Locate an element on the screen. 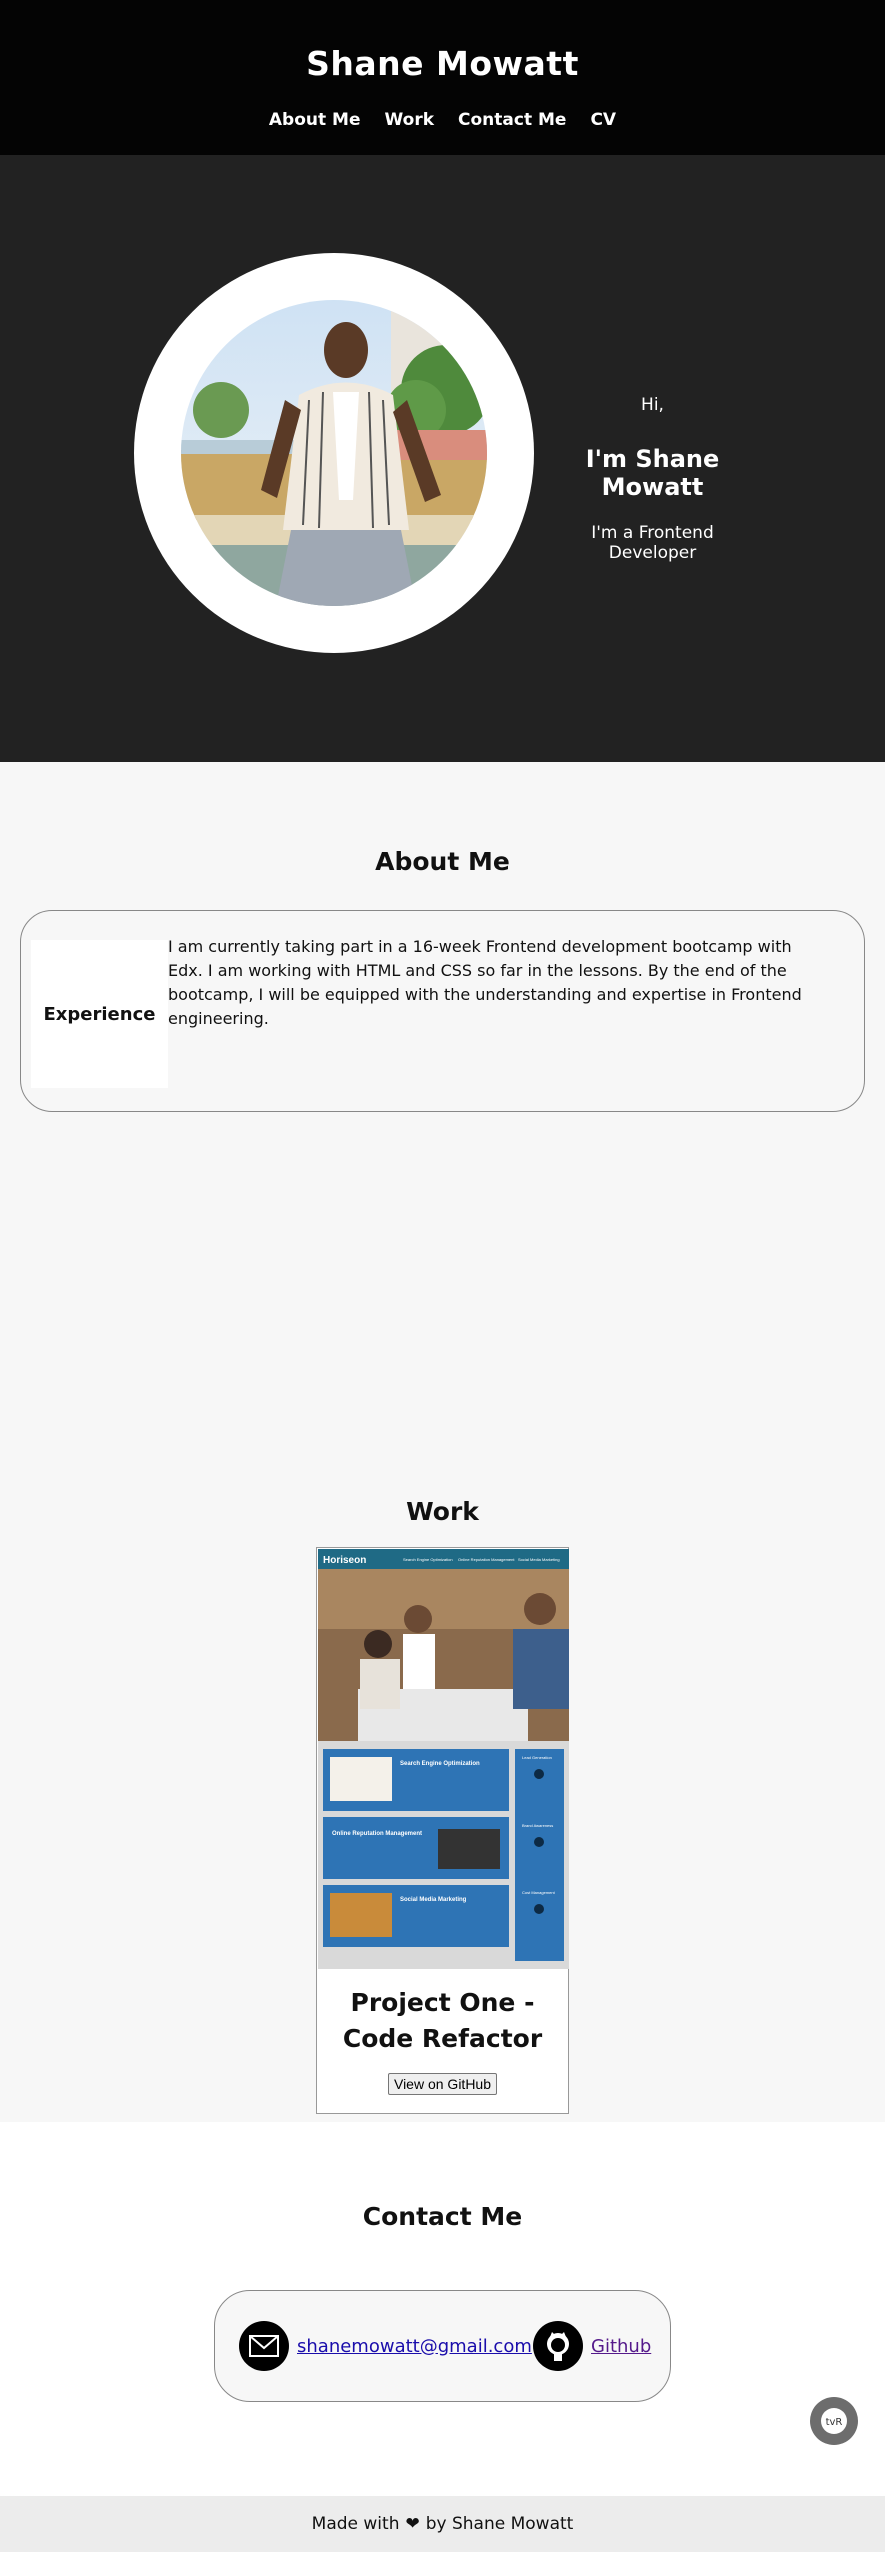  site-title: Shane Mowatt is located at coordinates (442, 63).